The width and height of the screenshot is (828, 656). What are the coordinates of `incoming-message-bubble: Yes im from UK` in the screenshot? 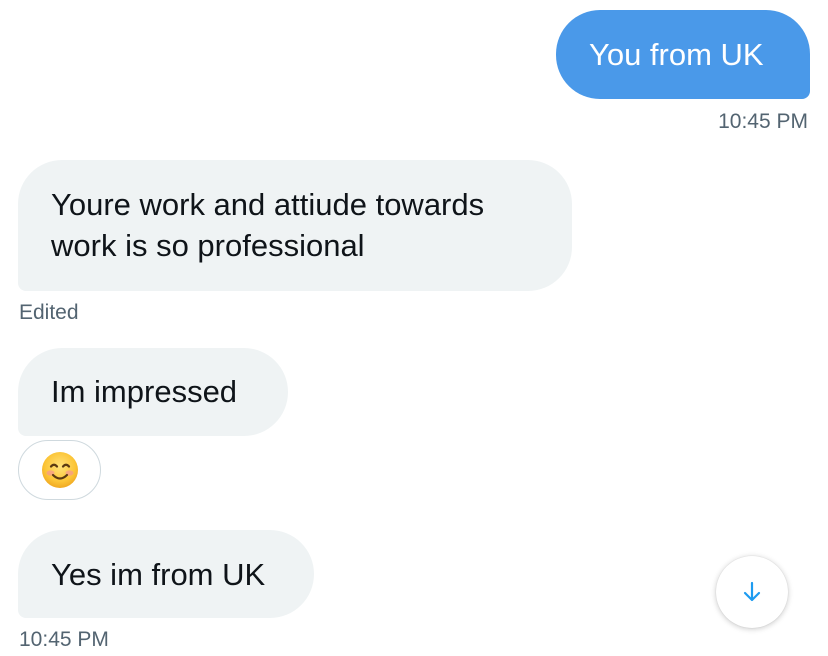 It's located at (166, 574).